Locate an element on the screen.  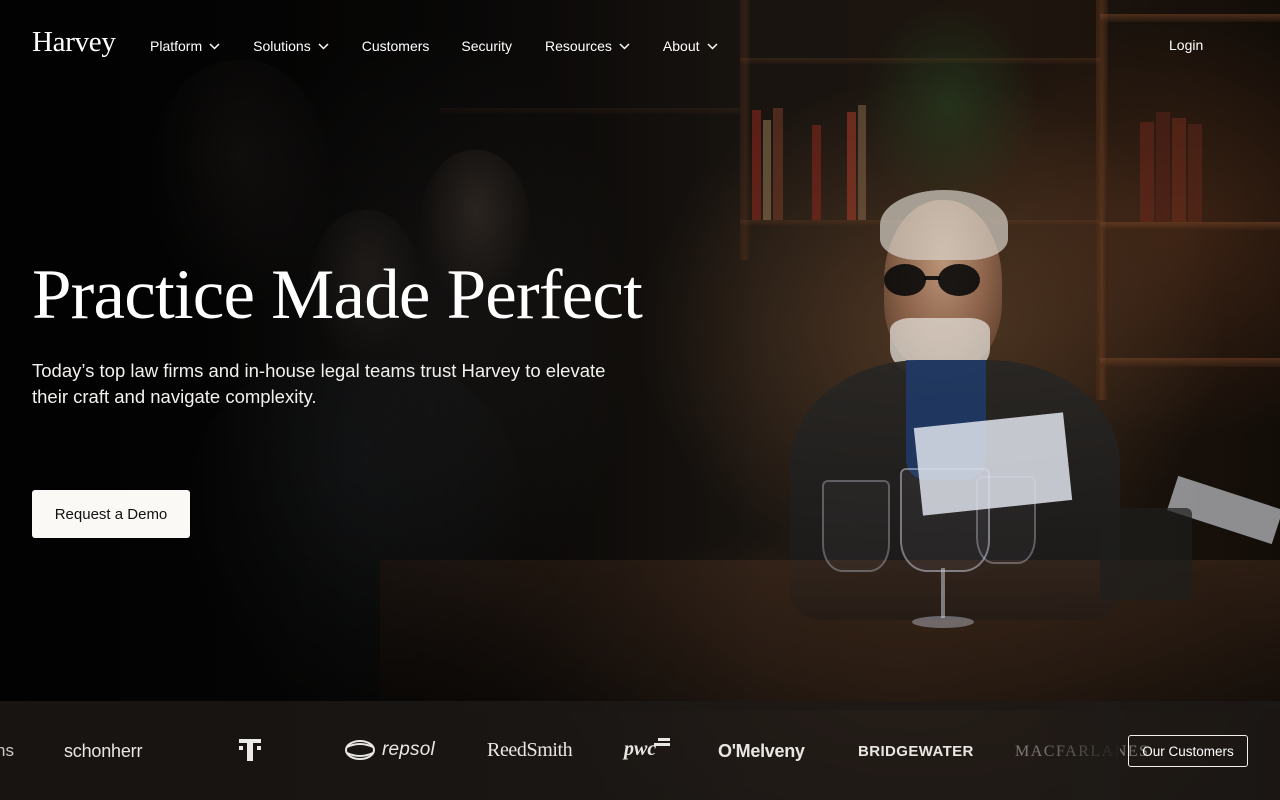
our-customers-button: Our Customers is located at coordinates (1188, 751).